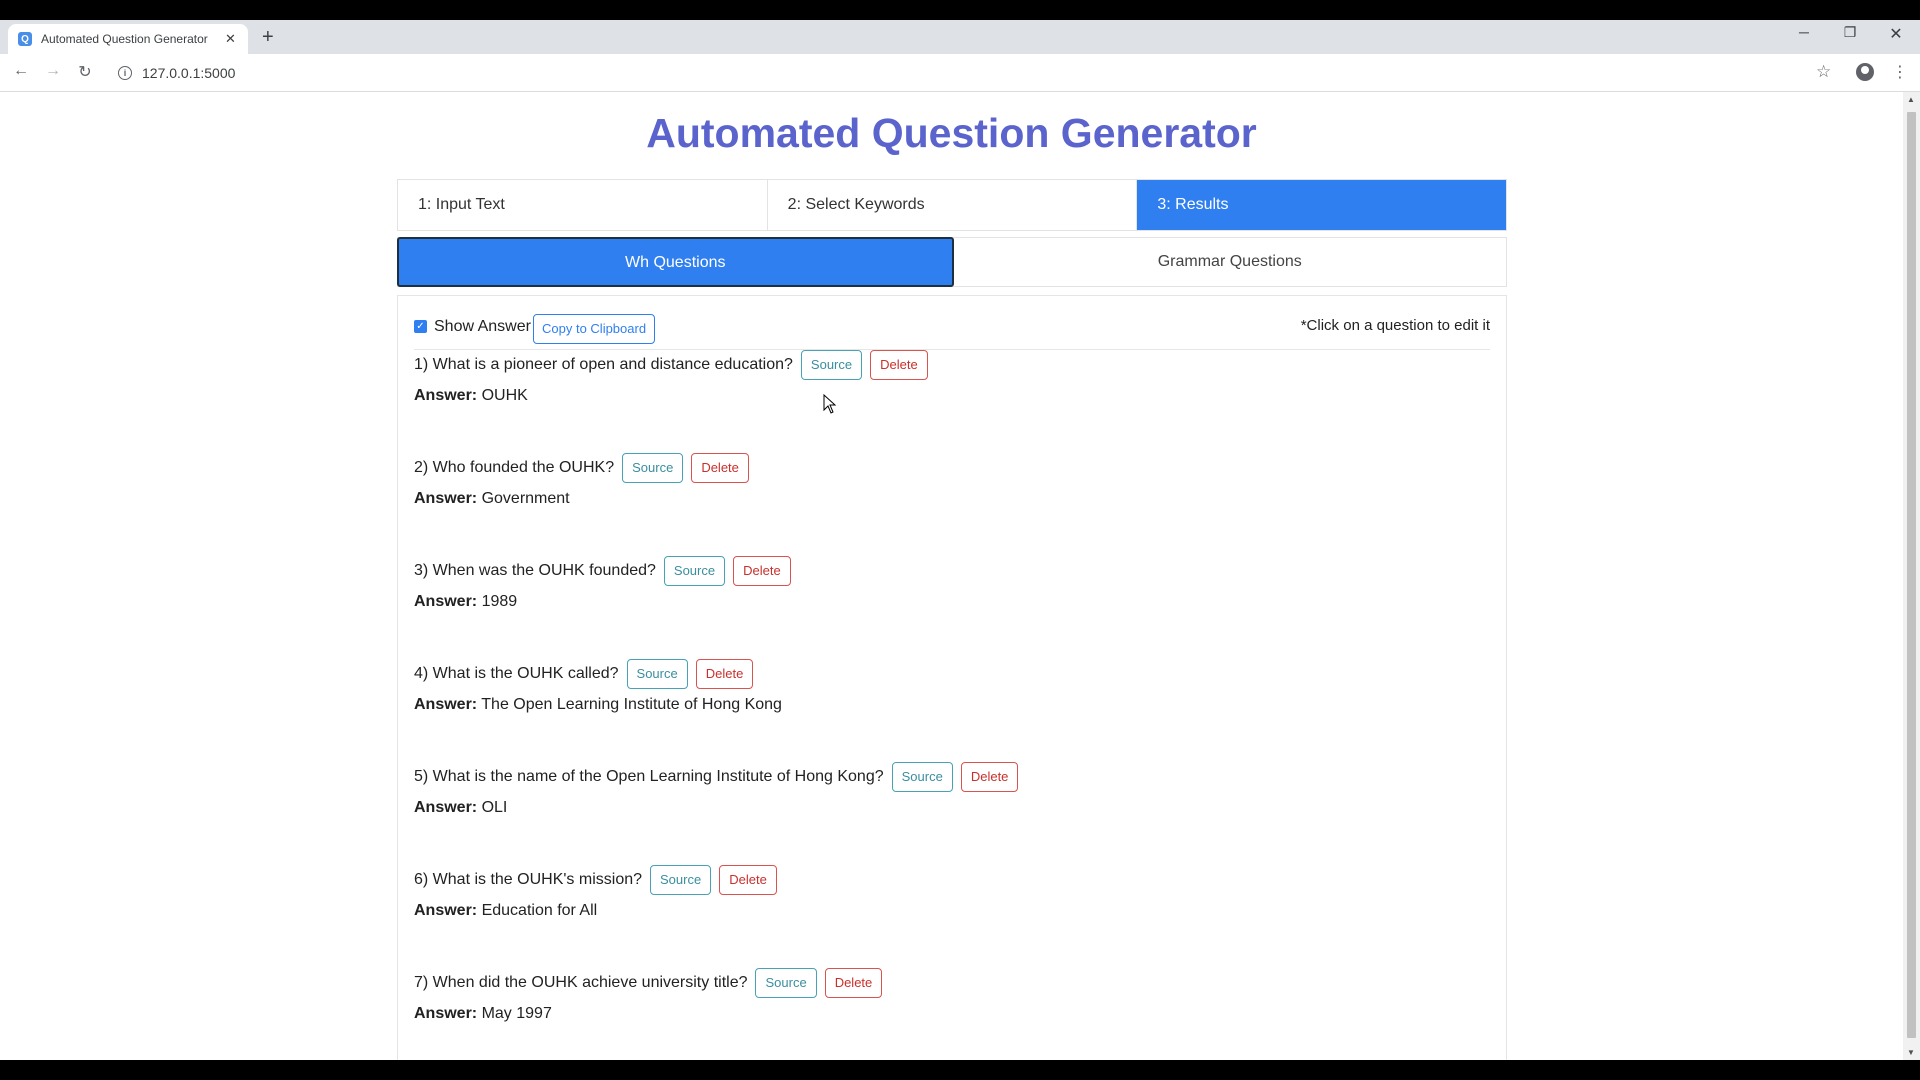  Describe the element at coordinates (951, 133) in the screenshot. I see `page-title: Automated Question Generator` at that location.